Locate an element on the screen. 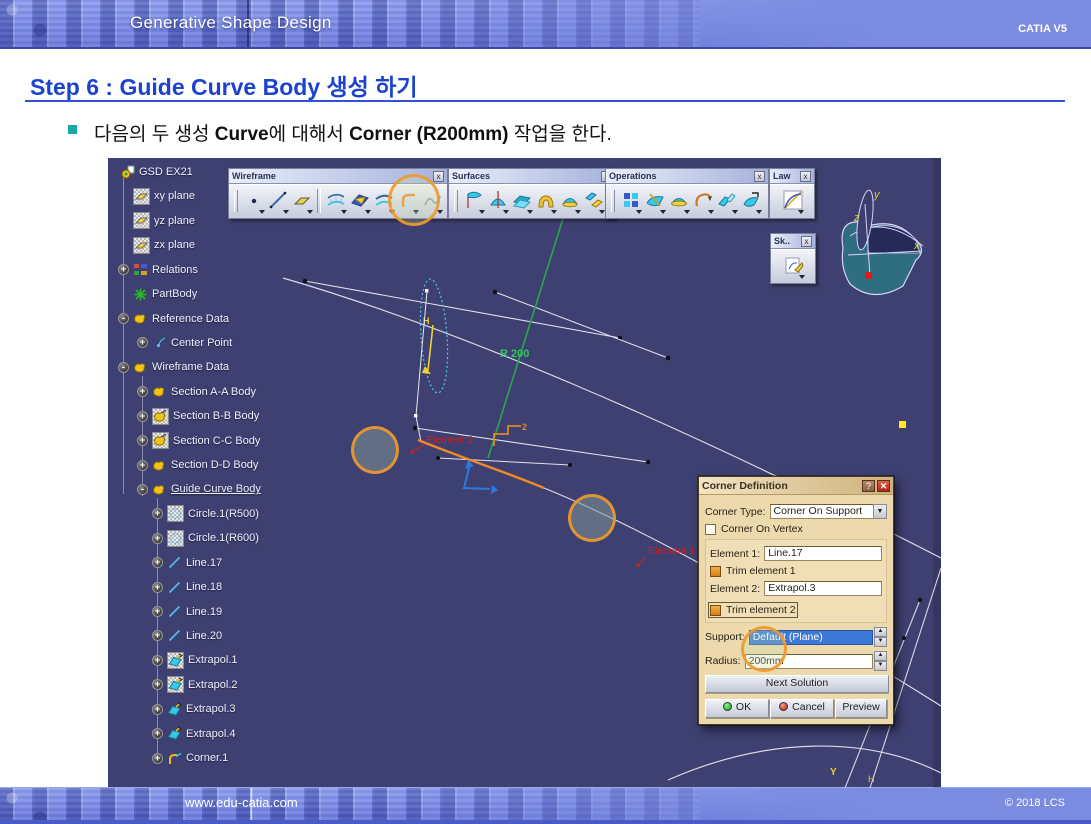  tree-item-circle-1-r600-: + Circle.1(R600) is located at coordinates (205, 538).